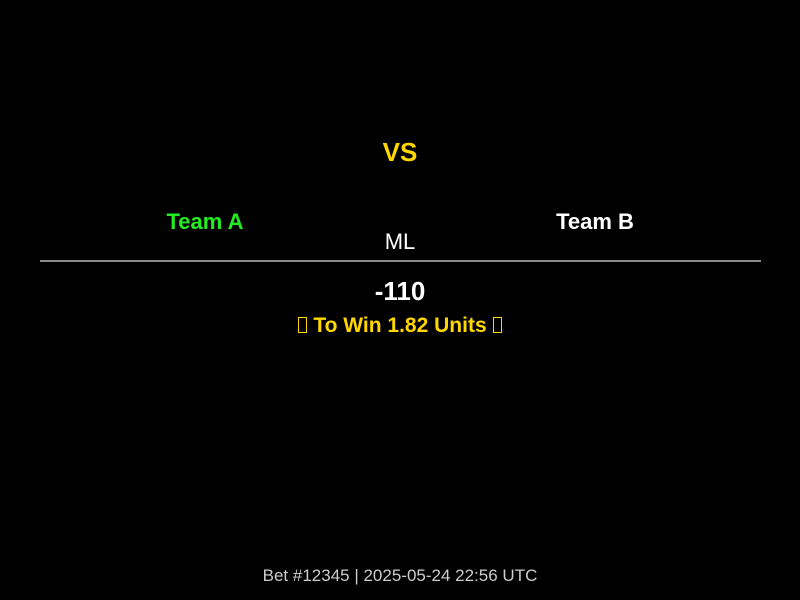 This screenshot has height=600, width=800. What do you see at coordinates (400, 261) in the screenshot?
I see `divider` at bounding box center [400, 261].